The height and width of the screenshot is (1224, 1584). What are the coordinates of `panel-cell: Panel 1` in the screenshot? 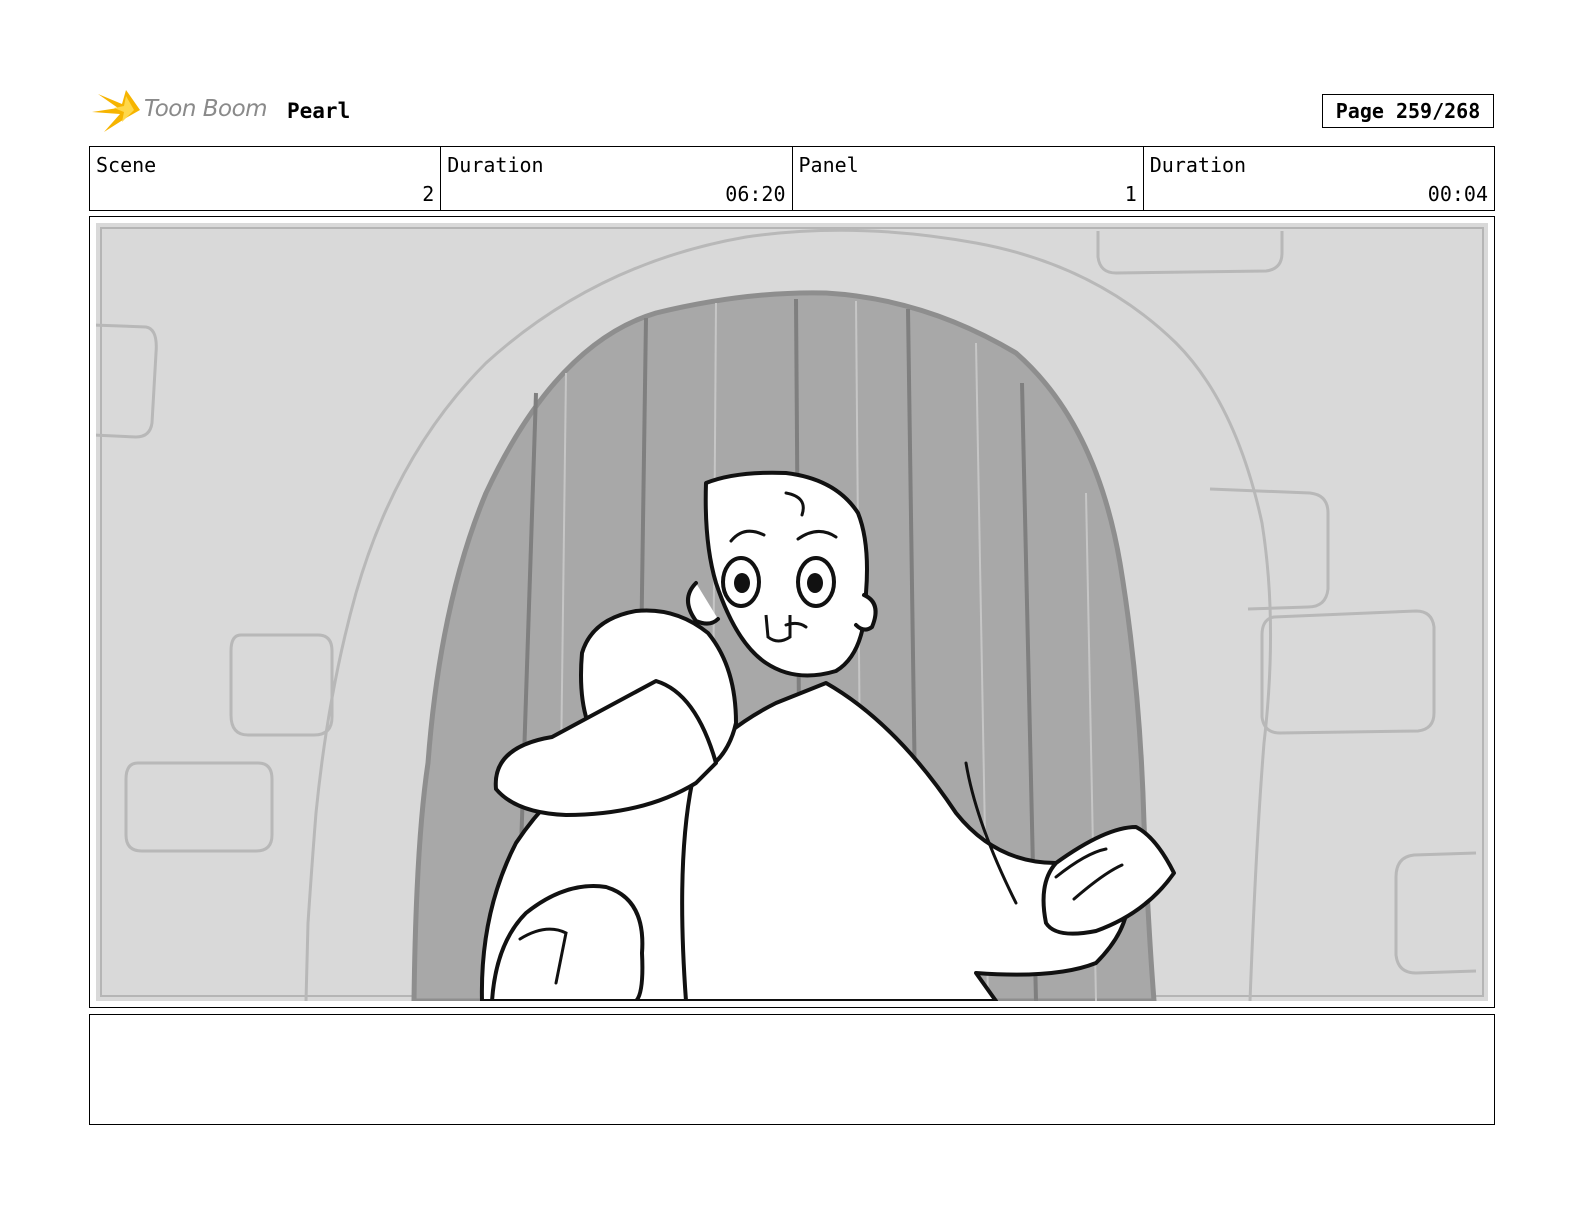 It's located at (968, 178).